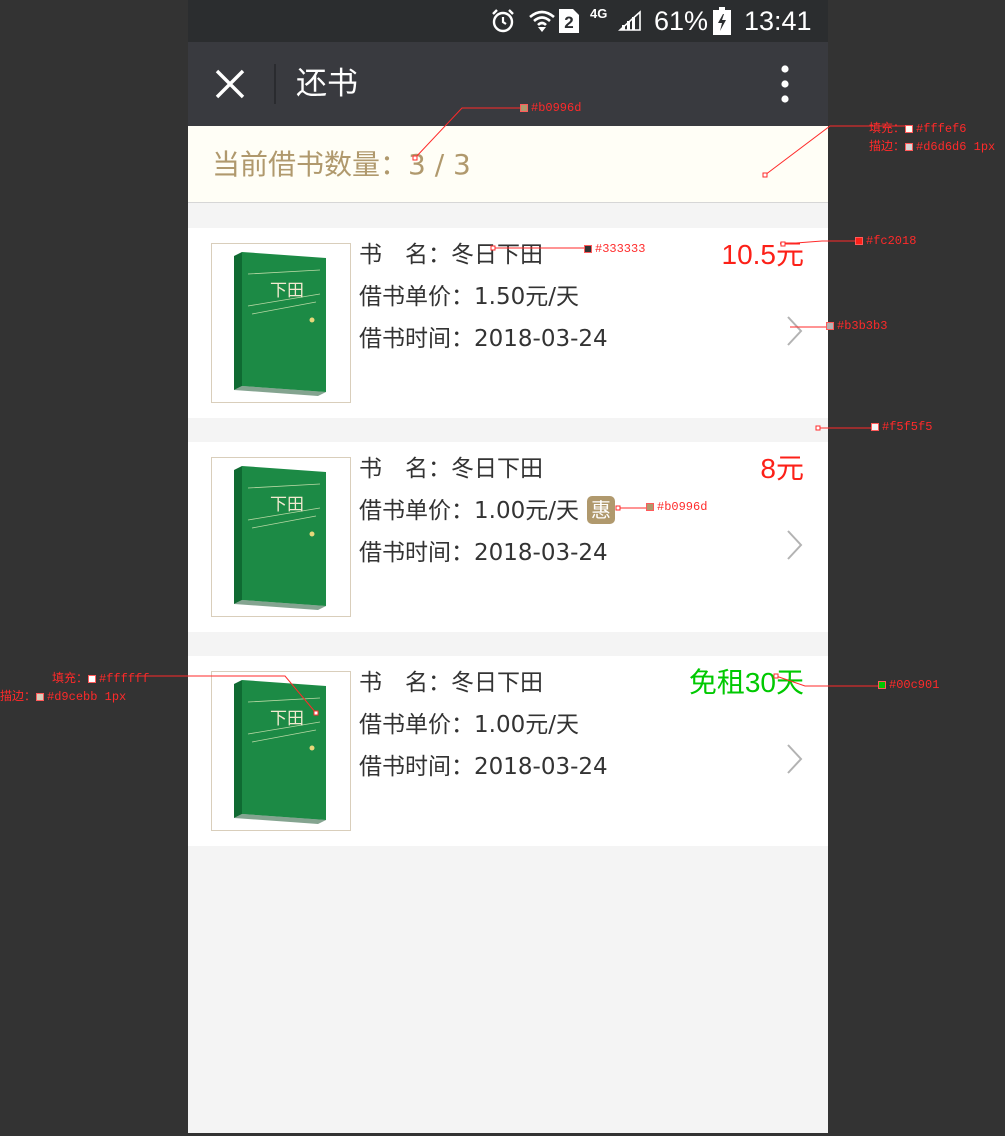 The height and width of the screenshot is (1136, 1005). Describe the element at coordinates (508, 164) in the screenshot. I see `borrow-count-banner: 当前借书数量：3 / 3` at that location.